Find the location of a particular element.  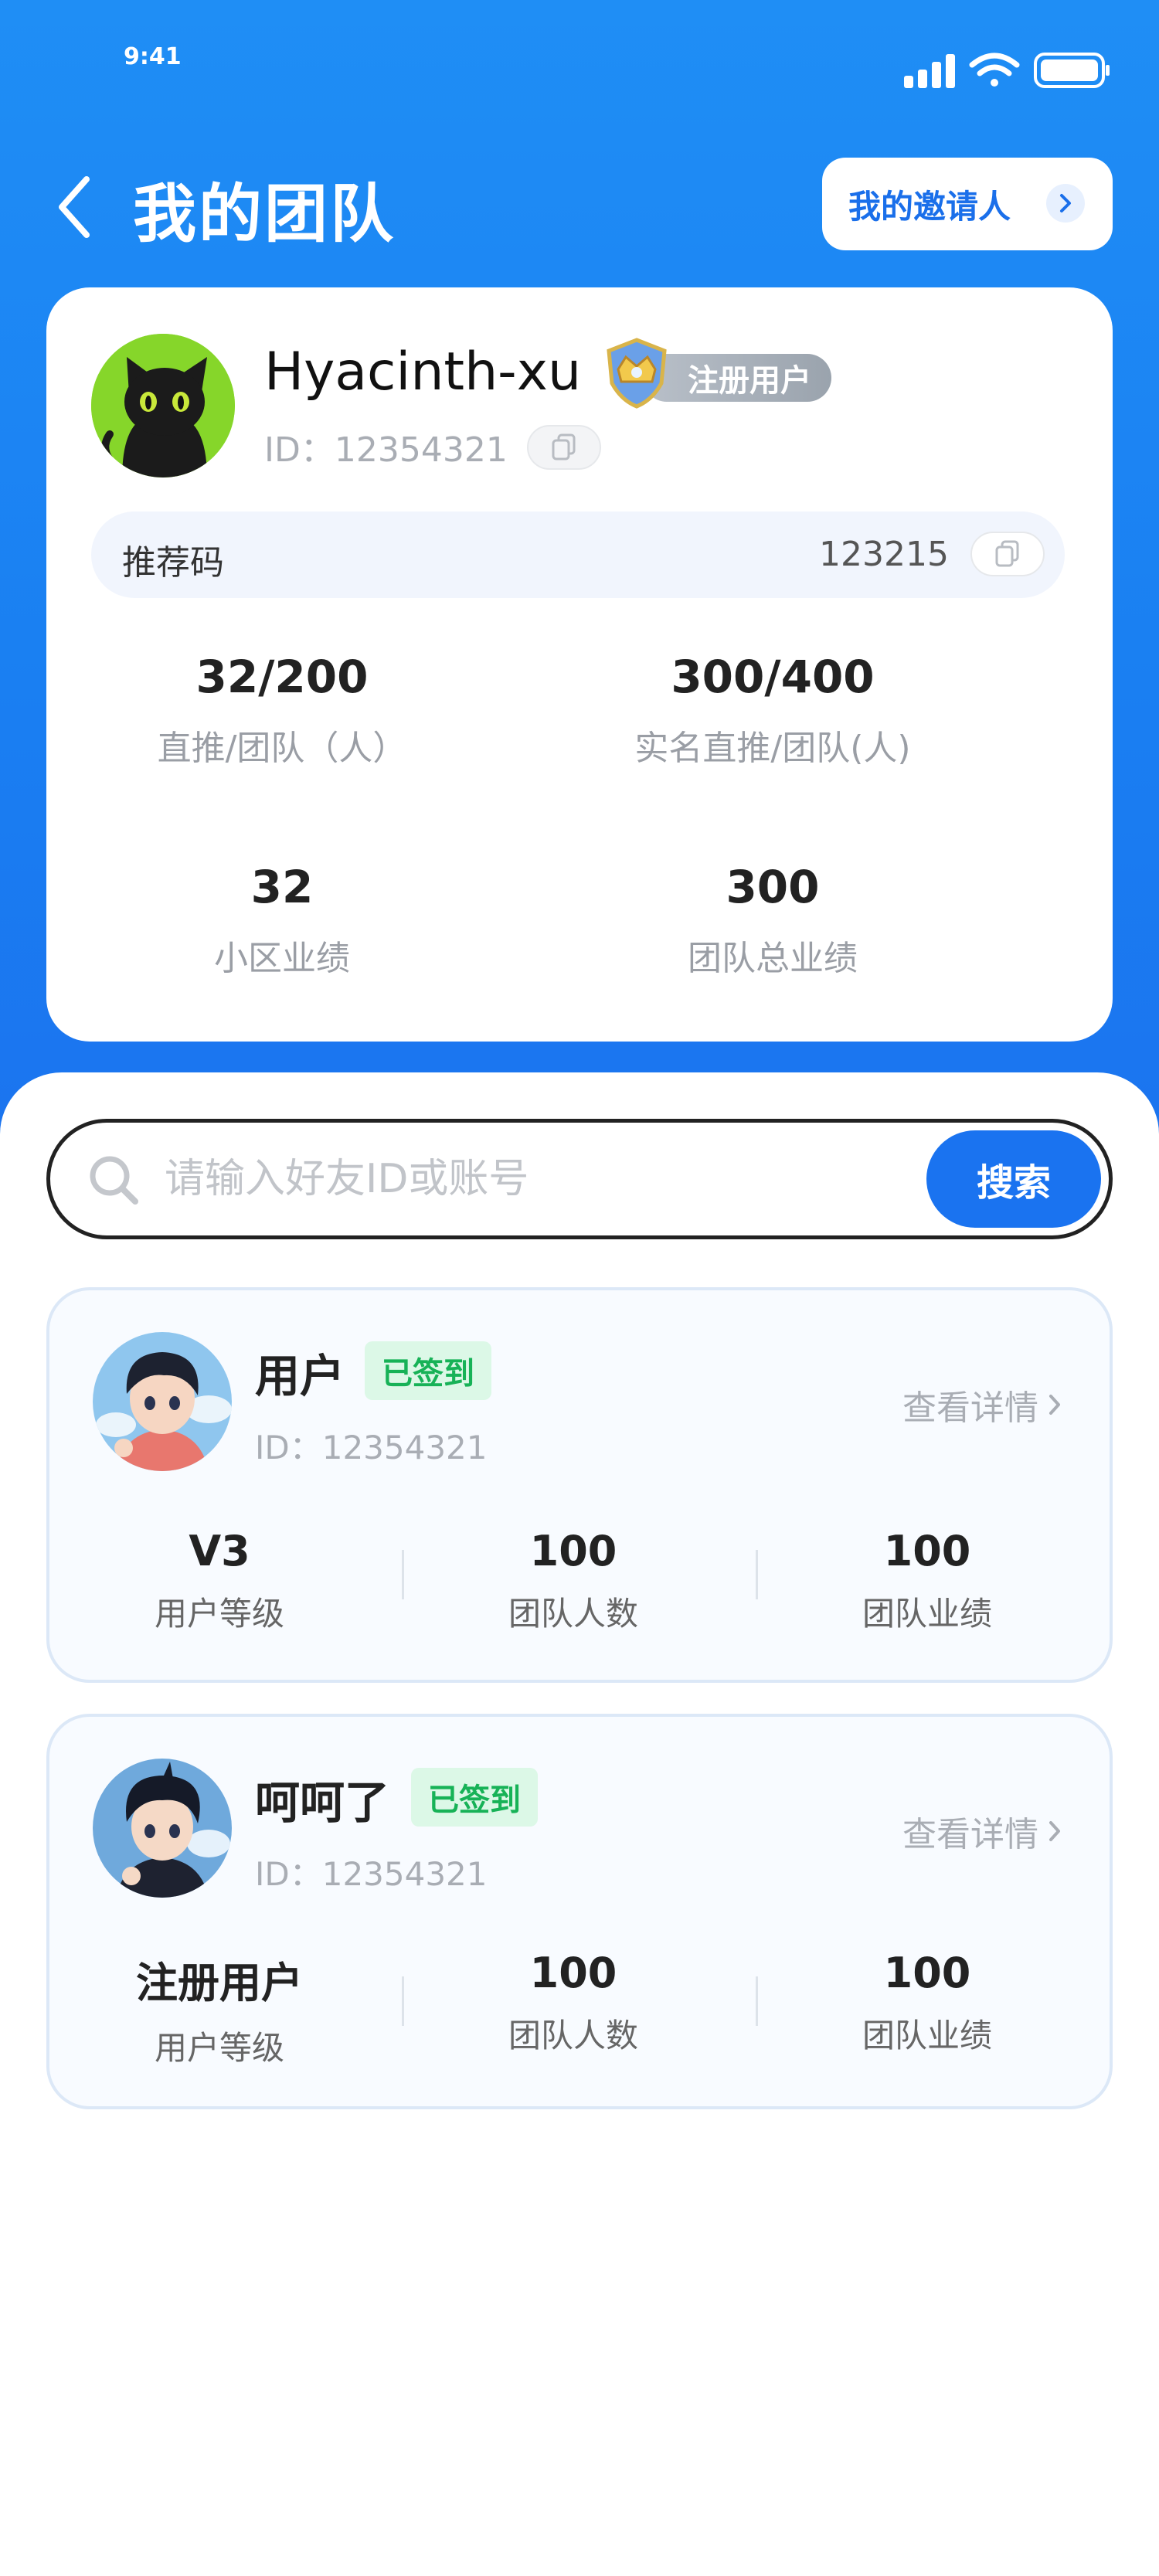

stat-value: V3 is located at coordinates (219, 1551).